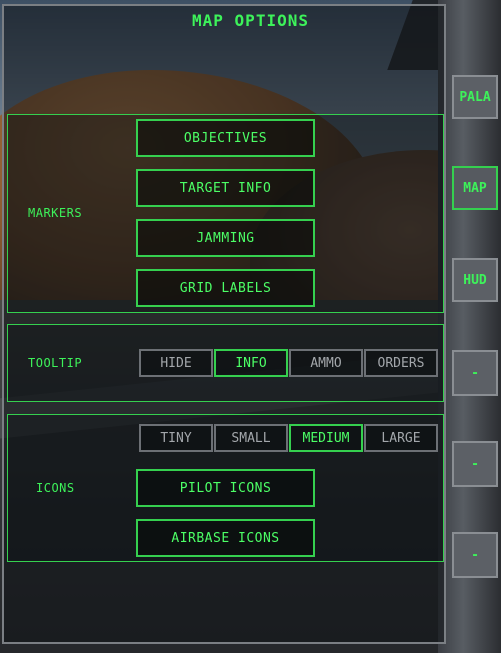 Image resolution: width=501 pixels, height=653 pixels. I want to click on tab-map: MAP, so click(475, 188).